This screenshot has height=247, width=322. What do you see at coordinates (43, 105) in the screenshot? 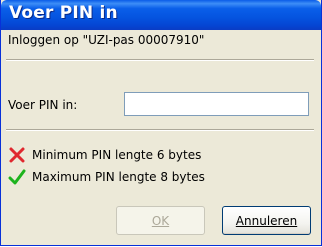
I see `pin-label: Voer PIN in:` at bounding box center [43, 105].